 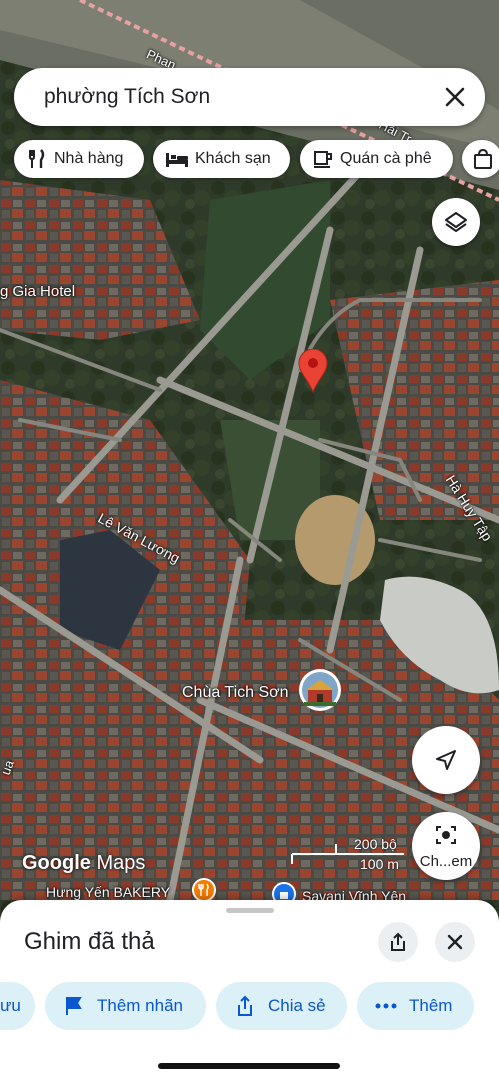 I want to click on lens-label: Ch...em, so click(x=446, y=861).